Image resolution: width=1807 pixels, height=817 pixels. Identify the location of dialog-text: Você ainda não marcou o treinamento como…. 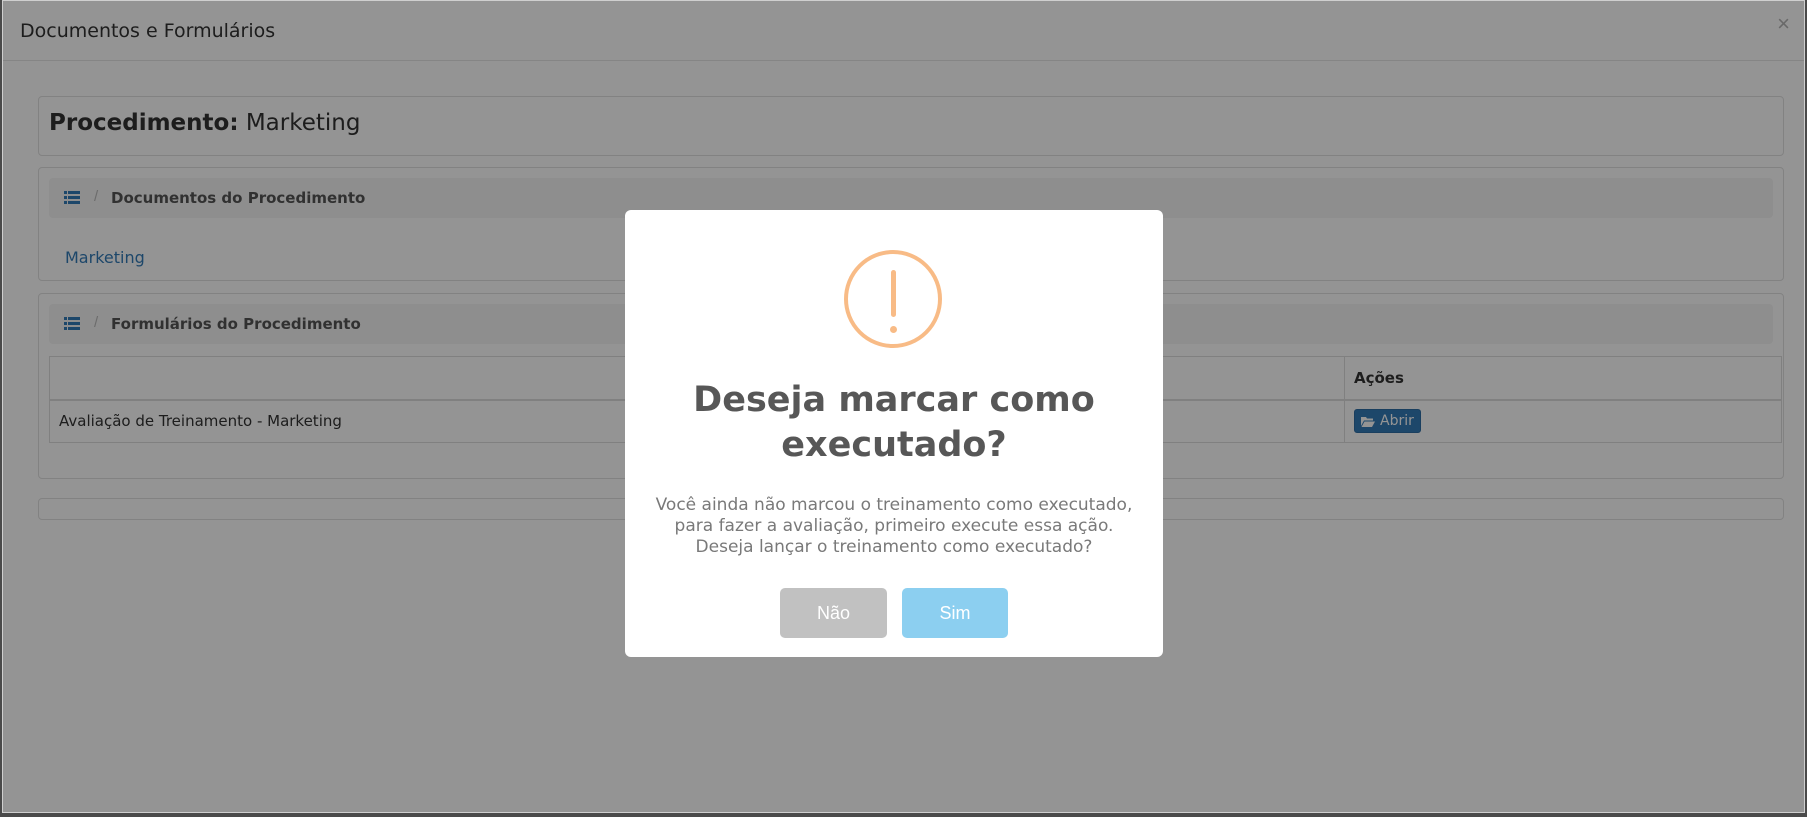
(894, 526).